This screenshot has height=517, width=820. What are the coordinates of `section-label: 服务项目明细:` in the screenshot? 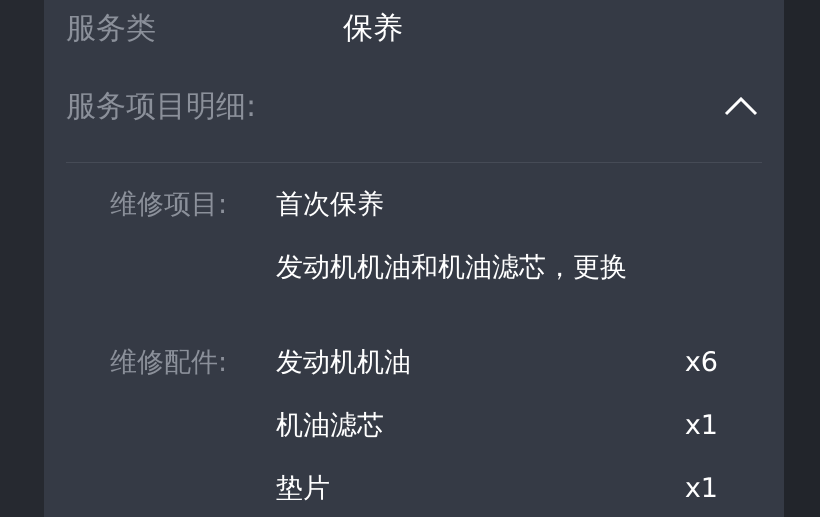 It's located at (161, 107).